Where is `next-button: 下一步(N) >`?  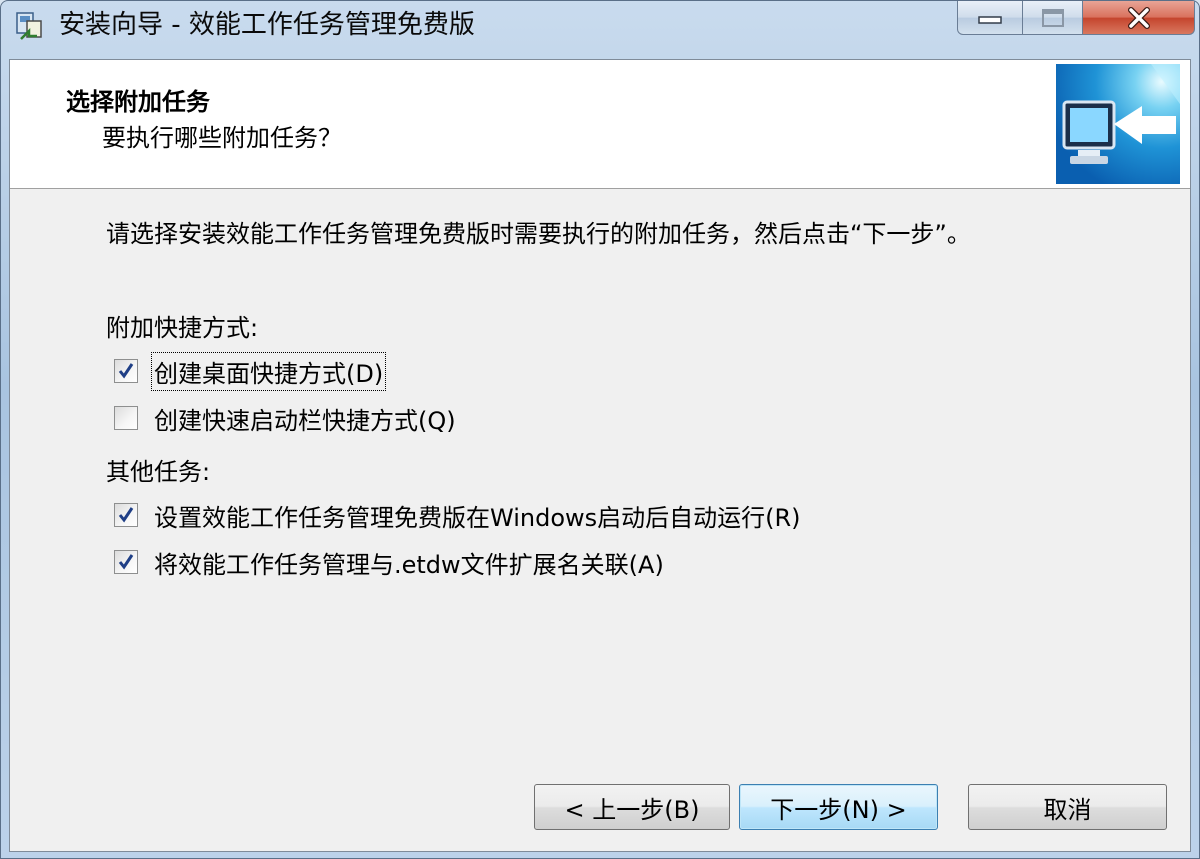
next-button: 下一步(N) > is located at coordinates (838, 807).